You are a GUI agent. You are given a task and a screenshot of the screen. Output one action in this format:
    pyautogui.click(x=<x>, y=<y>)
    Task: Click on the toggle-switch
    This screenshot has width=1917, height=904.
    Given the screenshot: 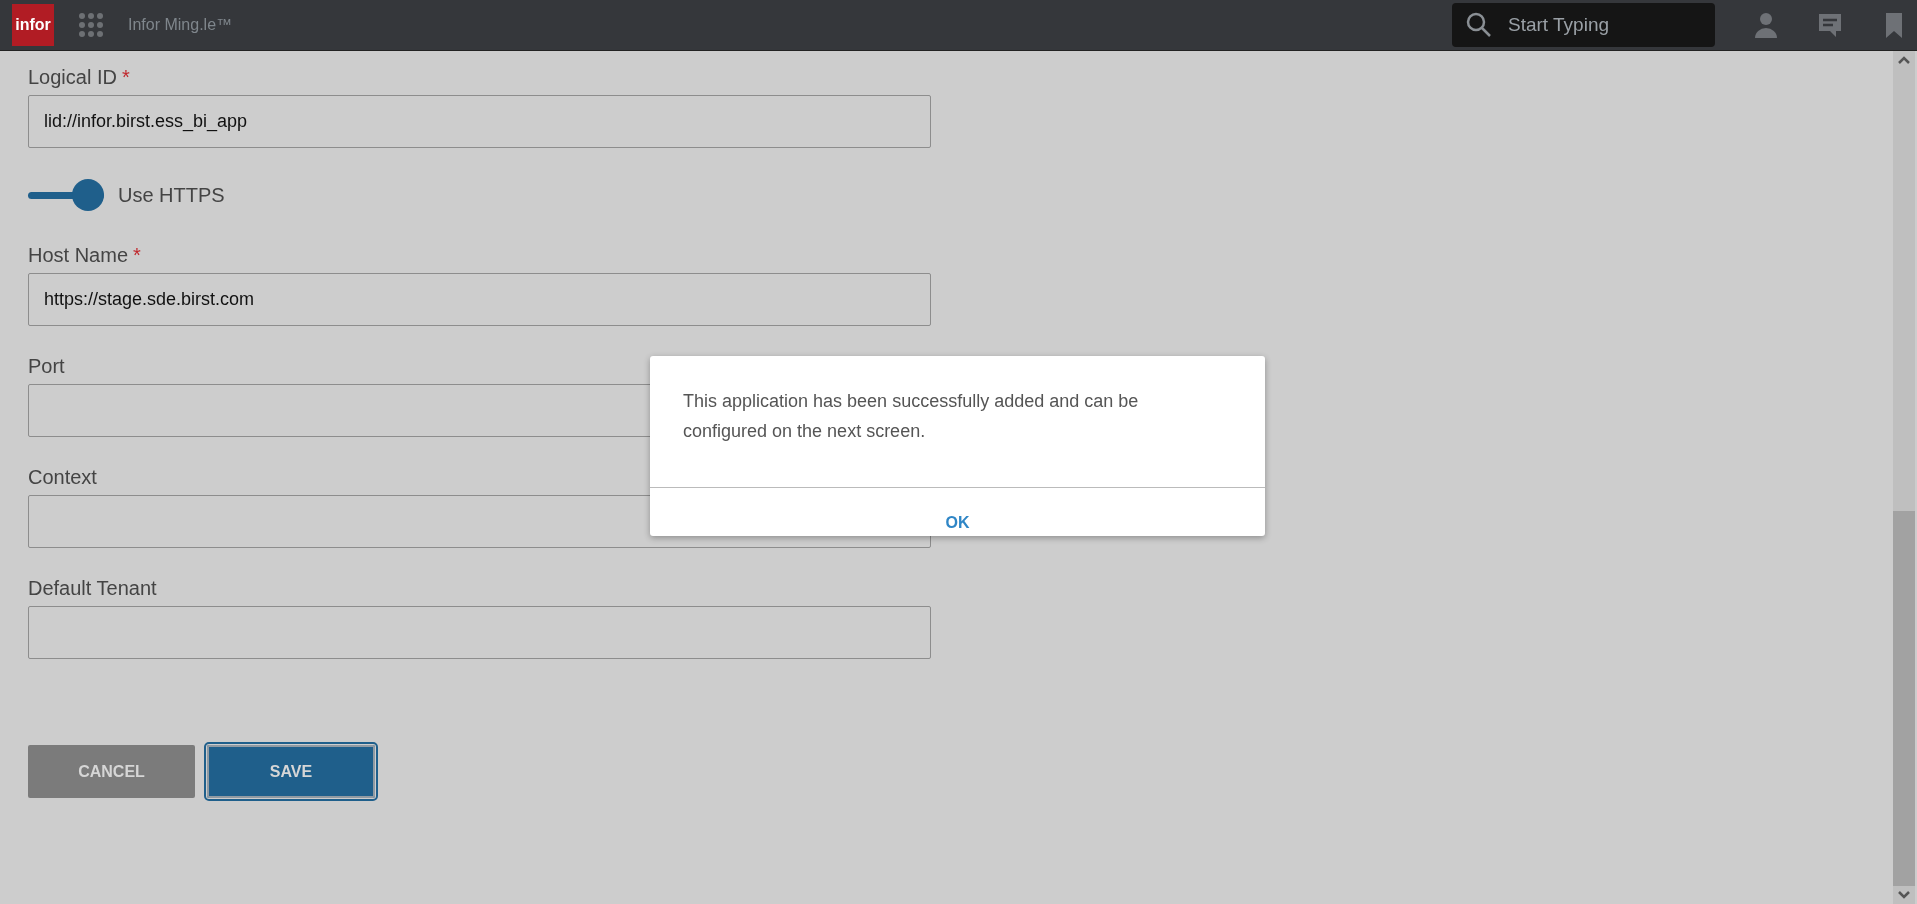 What is the action you would take?
    pyautogui.click(x=66, y=195)
    